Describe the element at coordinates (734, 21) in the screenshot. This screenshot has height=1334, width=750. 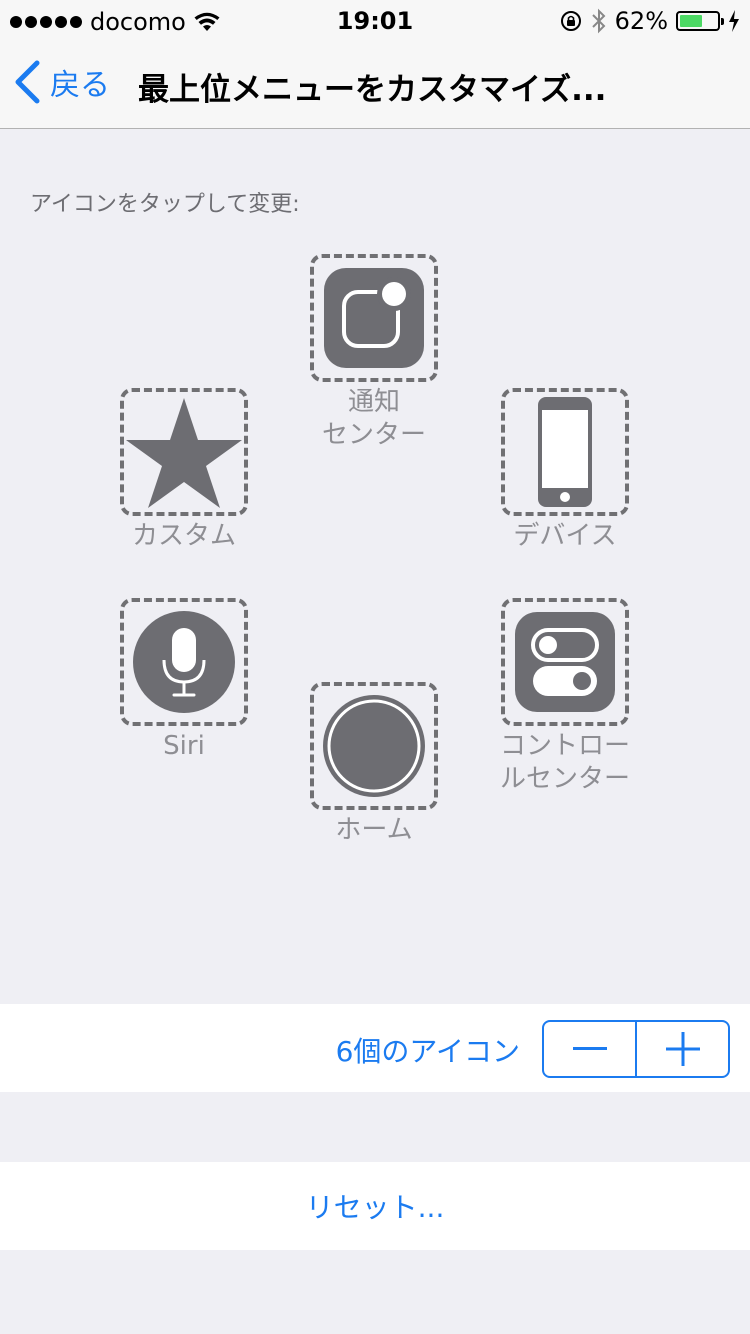
I see `charging-bolt-icon` at that location.